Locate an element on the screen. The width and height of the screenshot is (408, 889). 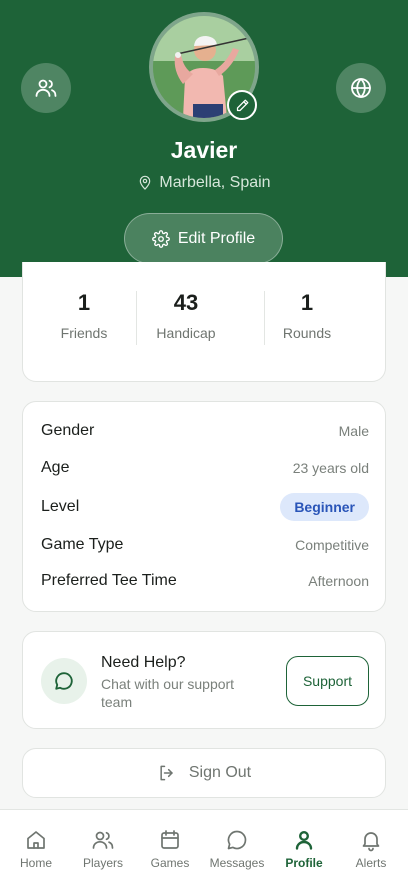
detail-value: 23 years old is located at coordinates (330, 468).